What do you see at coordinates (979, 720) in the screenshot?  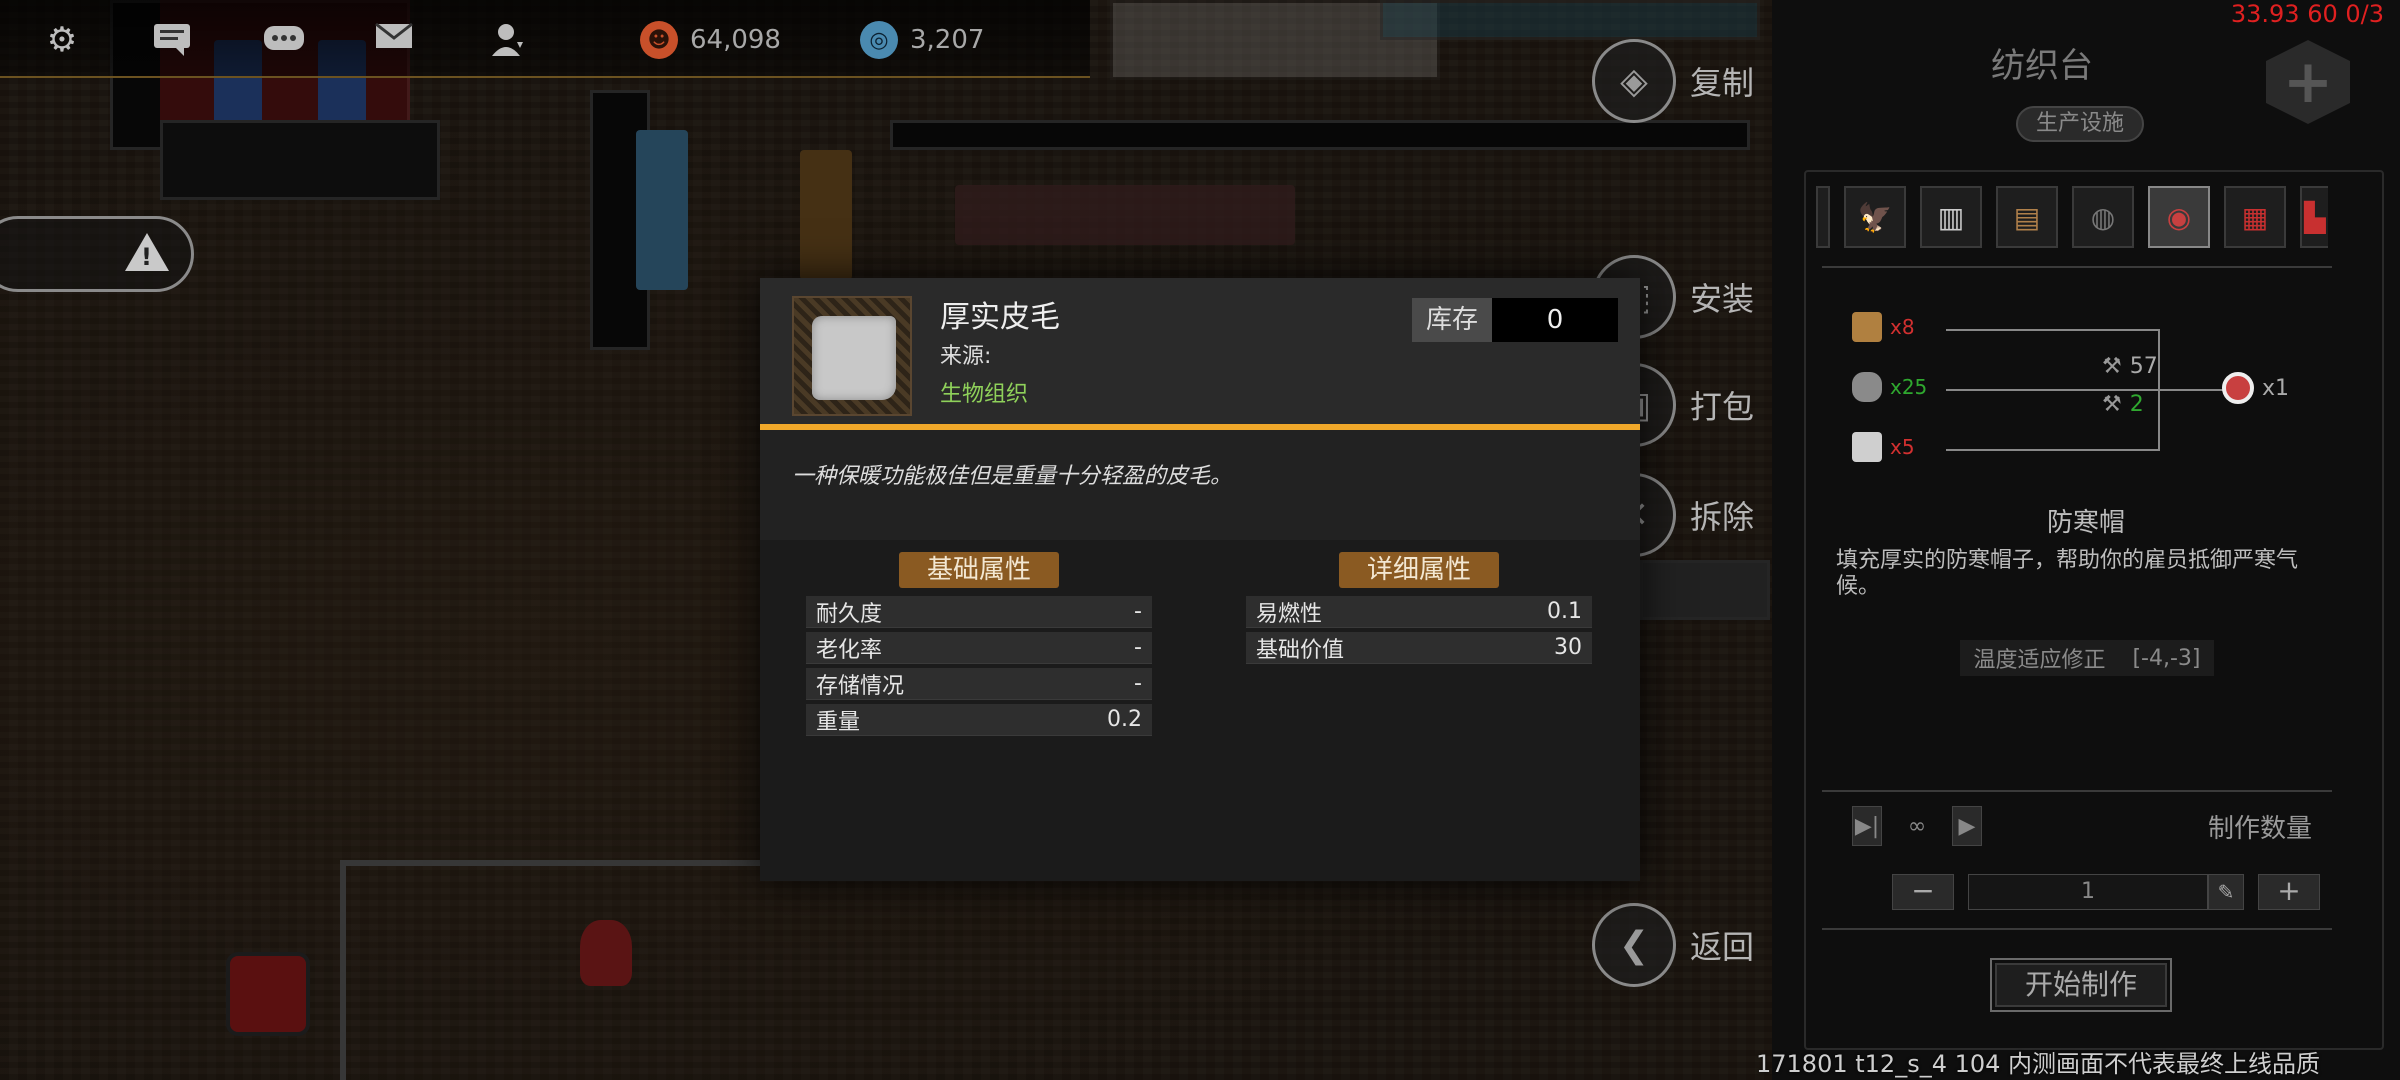 I see `attr-row: 重量 0.2` at bounding box center [979, 720].